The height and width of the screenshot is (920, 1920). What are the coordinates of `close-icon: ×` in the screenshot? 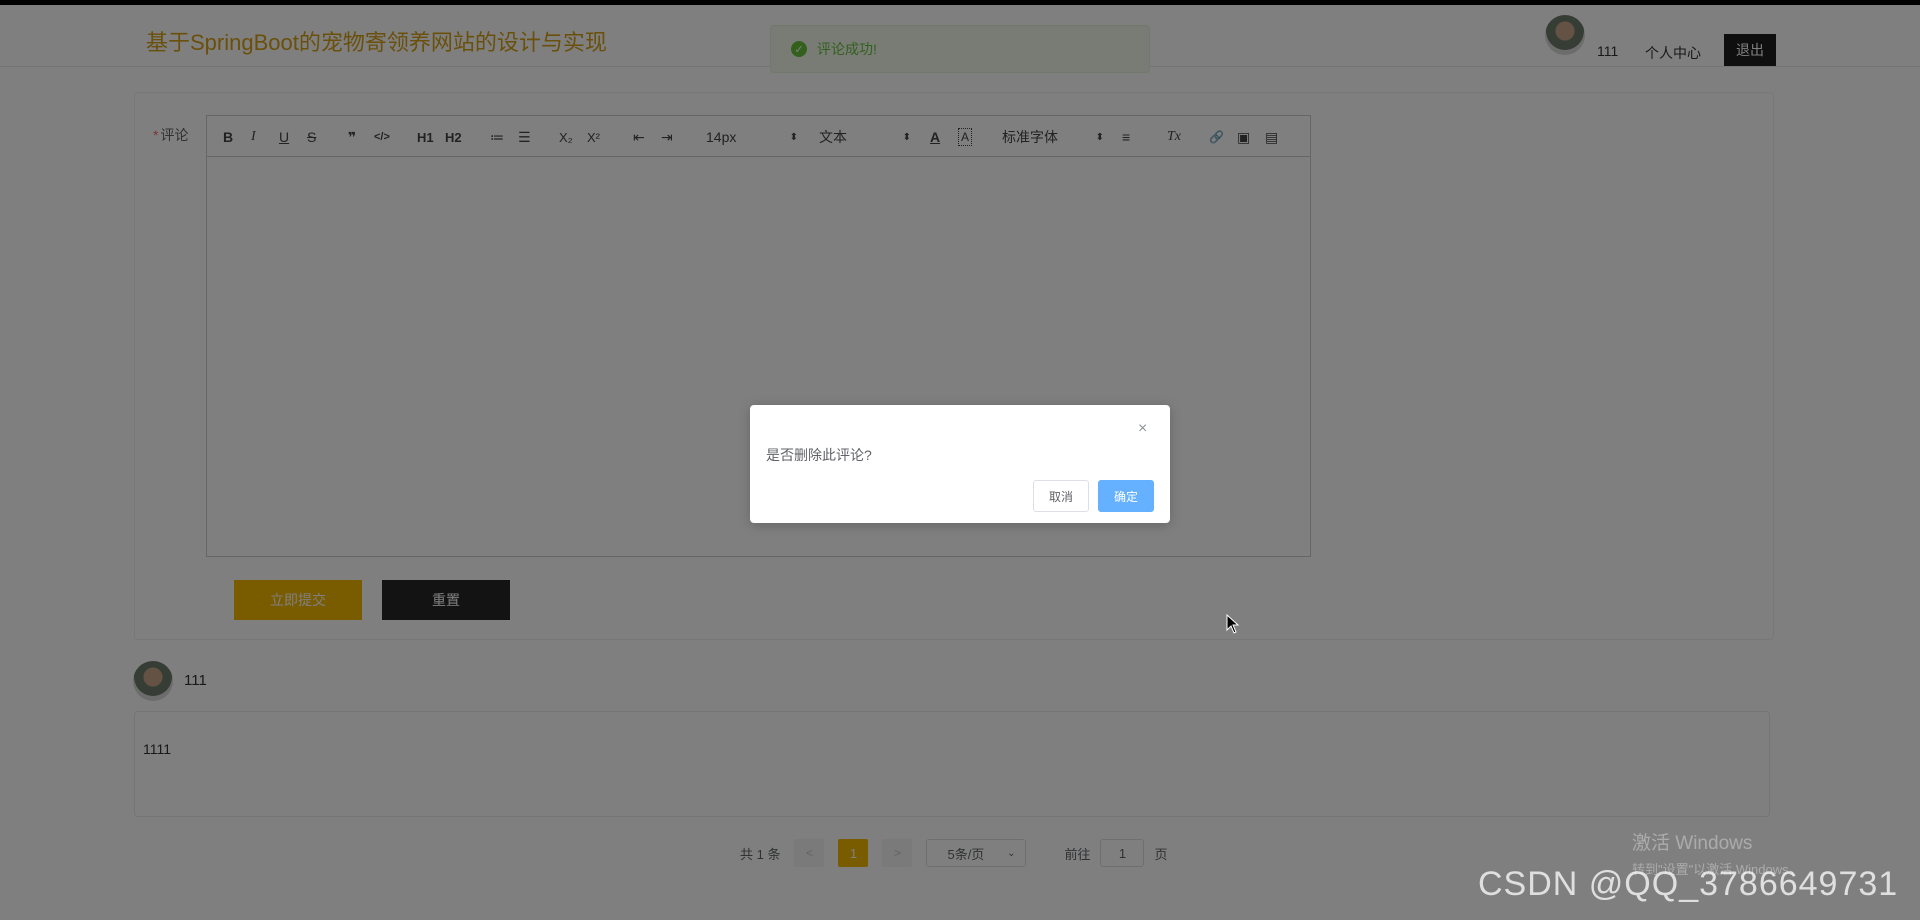 It's located at (1142, 429).